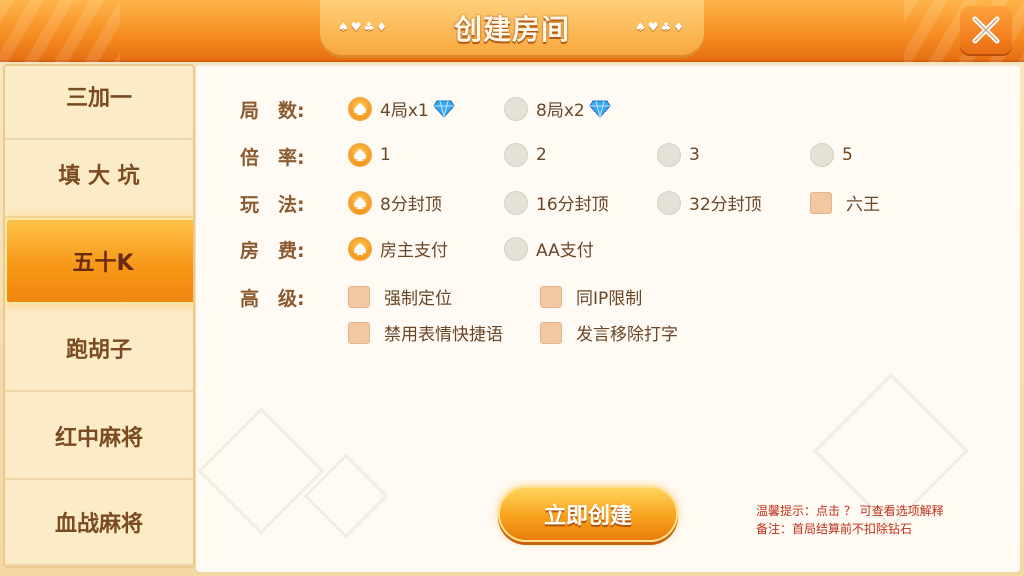  What do you see at coordinates (627, 335) in the screenshot?
I see `option-label: 发言移除打字` at bounding box center [627, 335].